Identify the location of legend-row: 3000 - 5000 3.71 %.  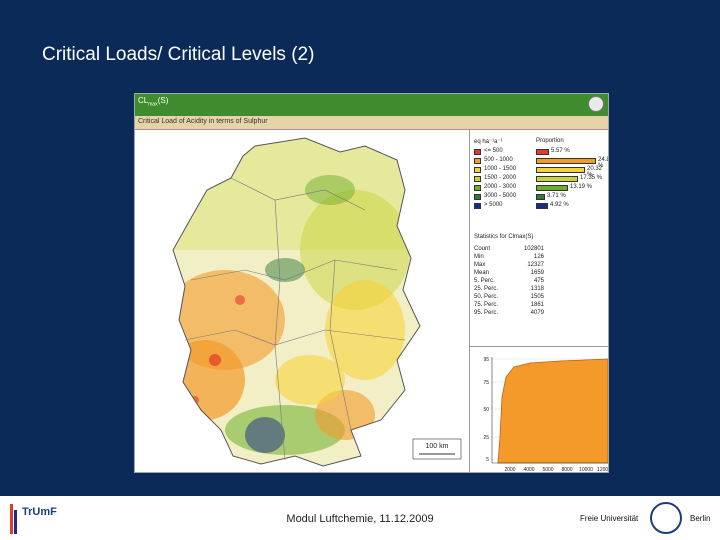
(541, 197).